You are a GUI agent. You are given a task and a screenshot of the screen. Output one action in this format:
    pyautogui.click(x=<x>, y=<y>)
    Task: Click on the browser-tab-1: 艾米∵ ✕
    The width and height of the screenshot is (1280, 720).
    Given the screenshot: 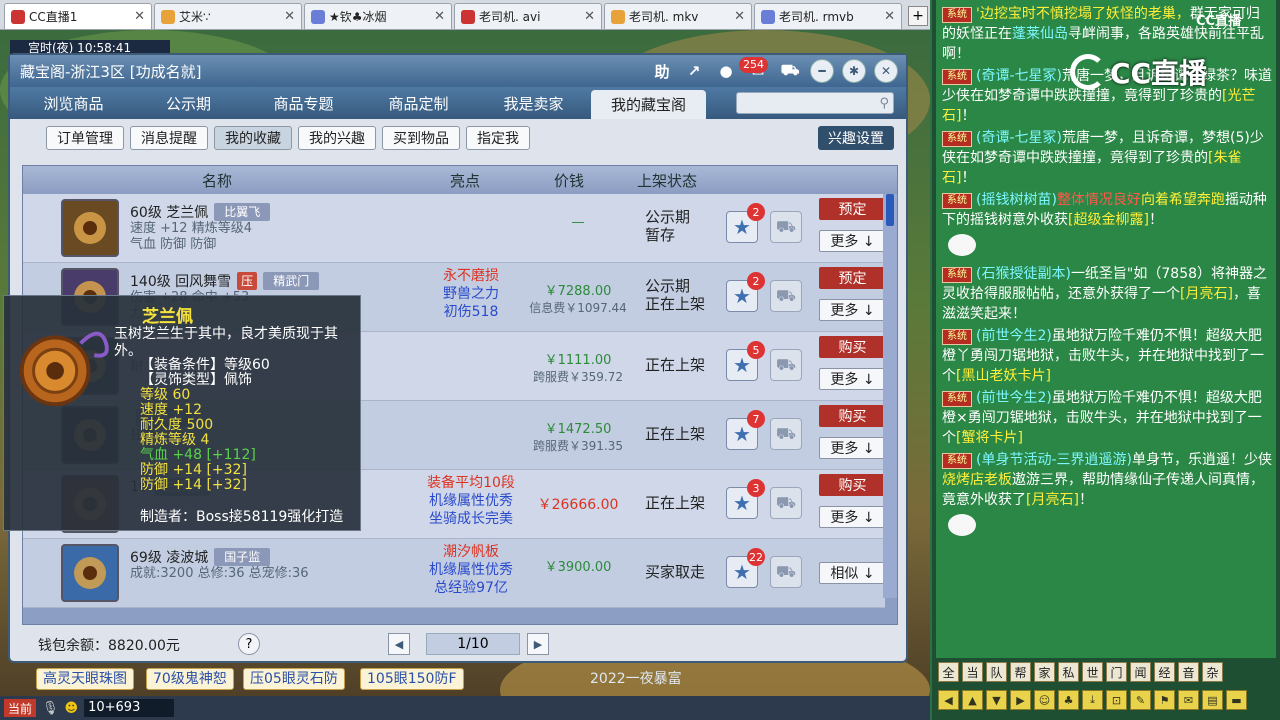 What is the action you would take?
    pyautogui.click(x=228, y=16)
    